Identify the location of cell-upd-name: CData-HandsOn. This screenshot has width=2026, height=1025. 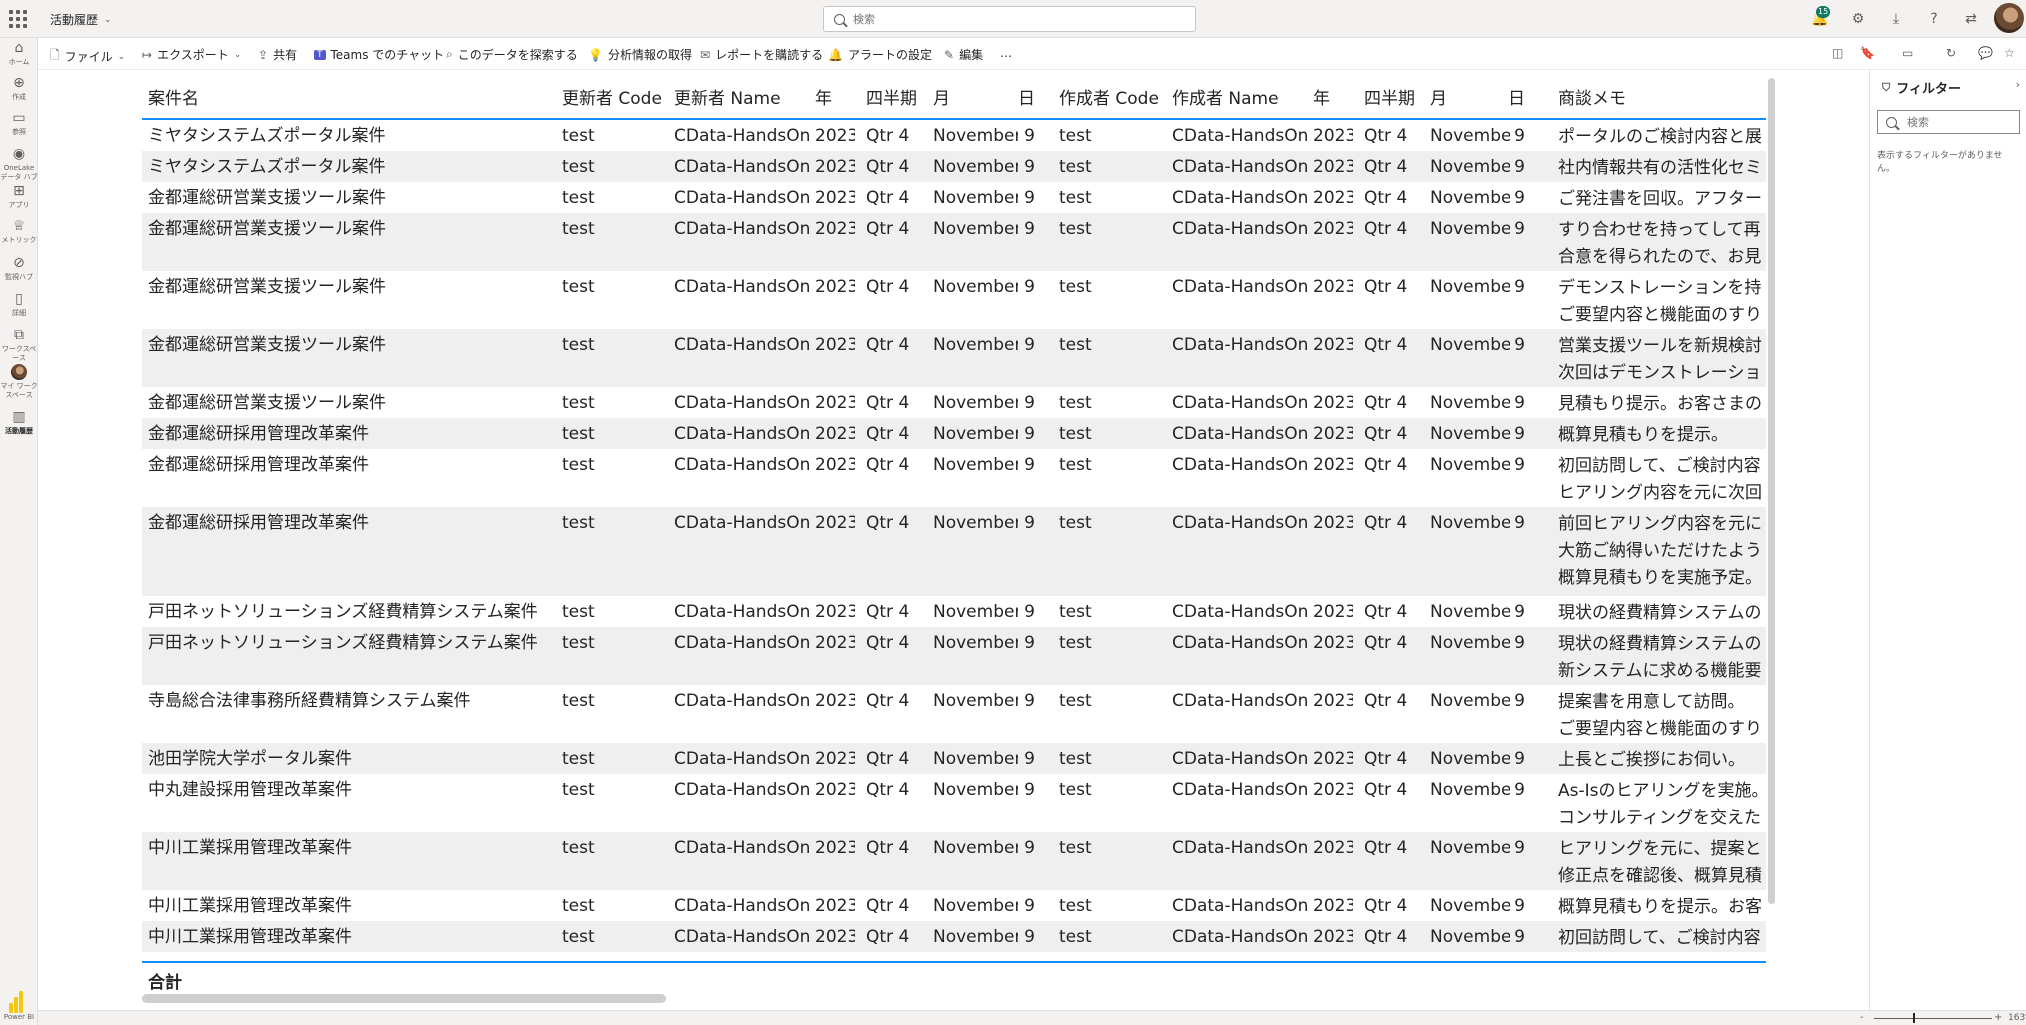
(741, 434).